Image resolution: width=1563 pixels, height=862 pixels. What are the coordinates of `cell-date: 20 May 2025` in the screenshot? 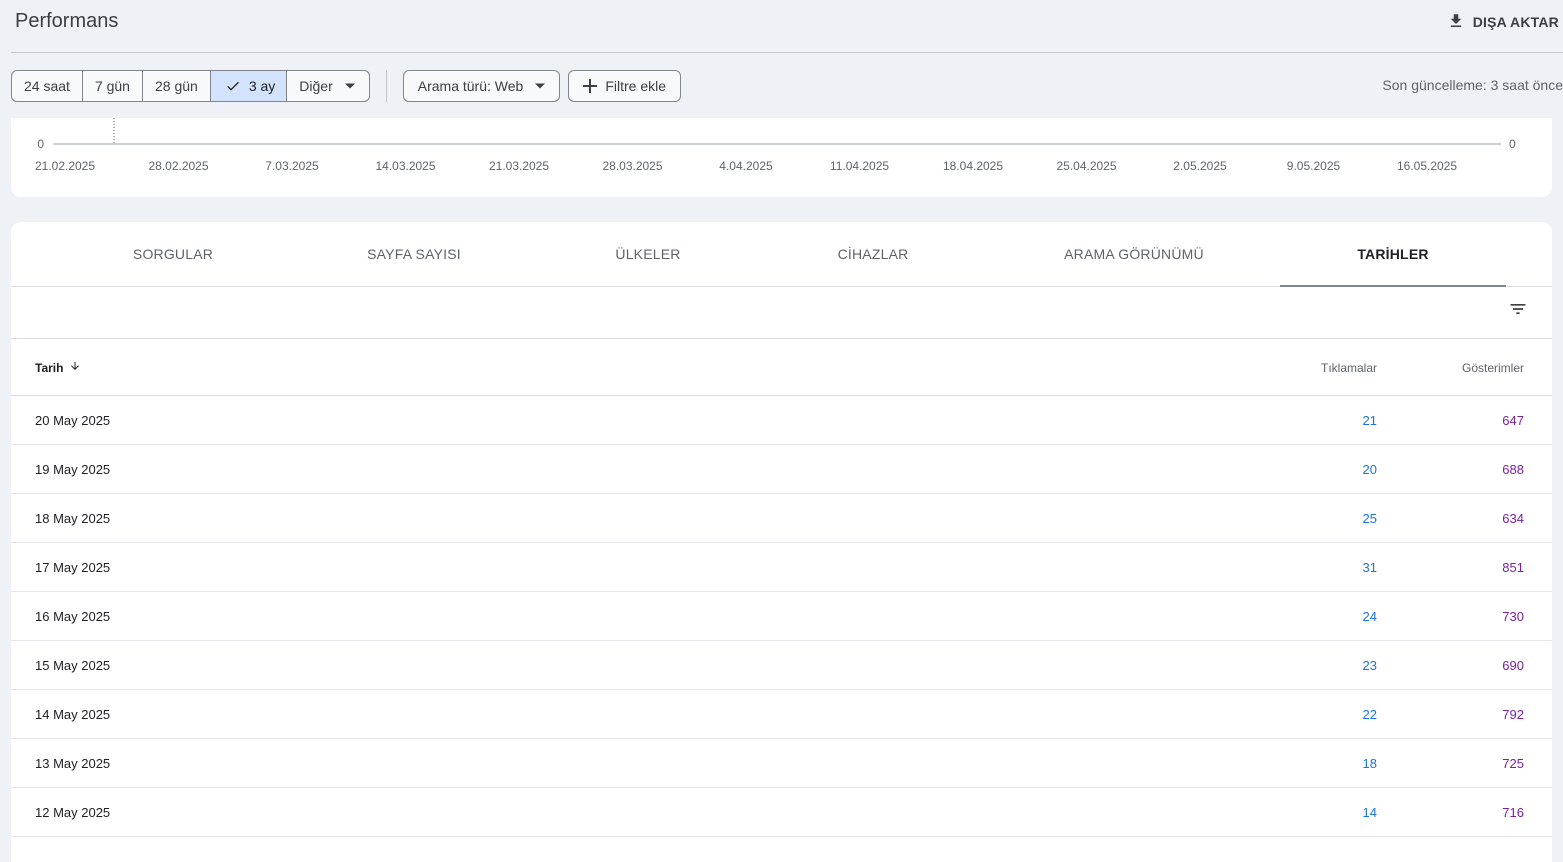 It's located at (73, 420).